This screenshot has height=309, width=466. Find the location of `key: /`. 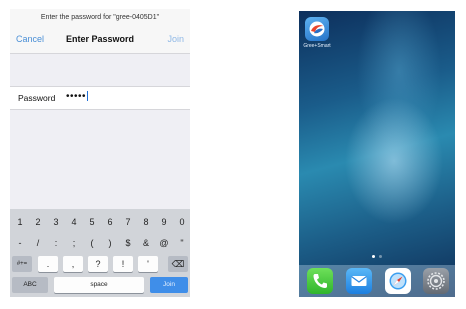

key: / is located at coordinates (38, 243).